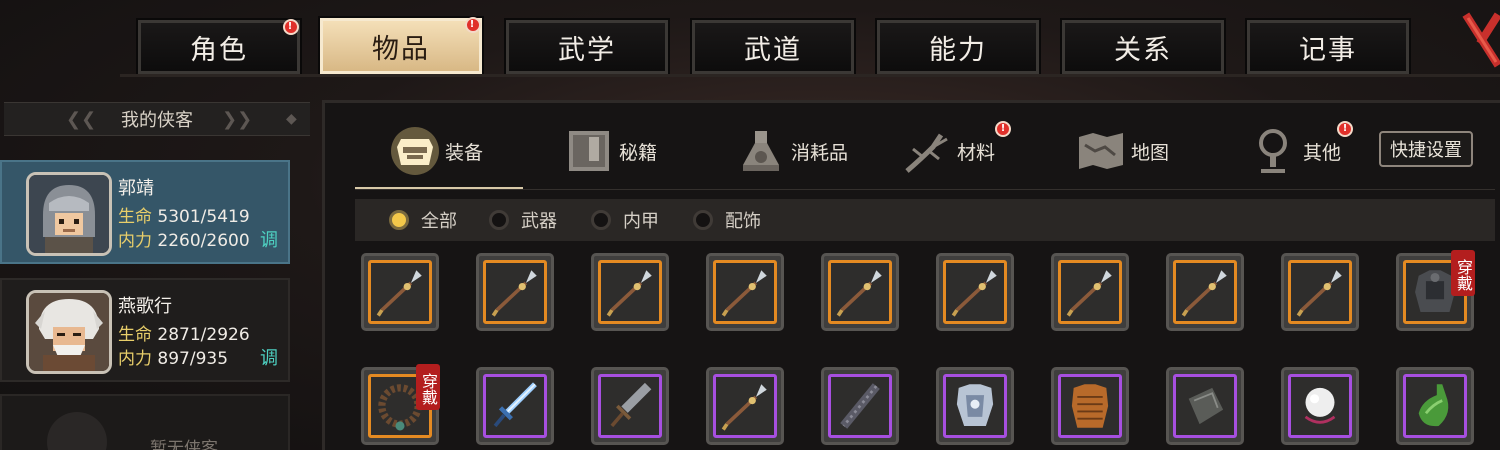  What do you see at coordinates (1101, 151) in the screenshot?
I see `map-icon` at bounding box center [1101, 151].